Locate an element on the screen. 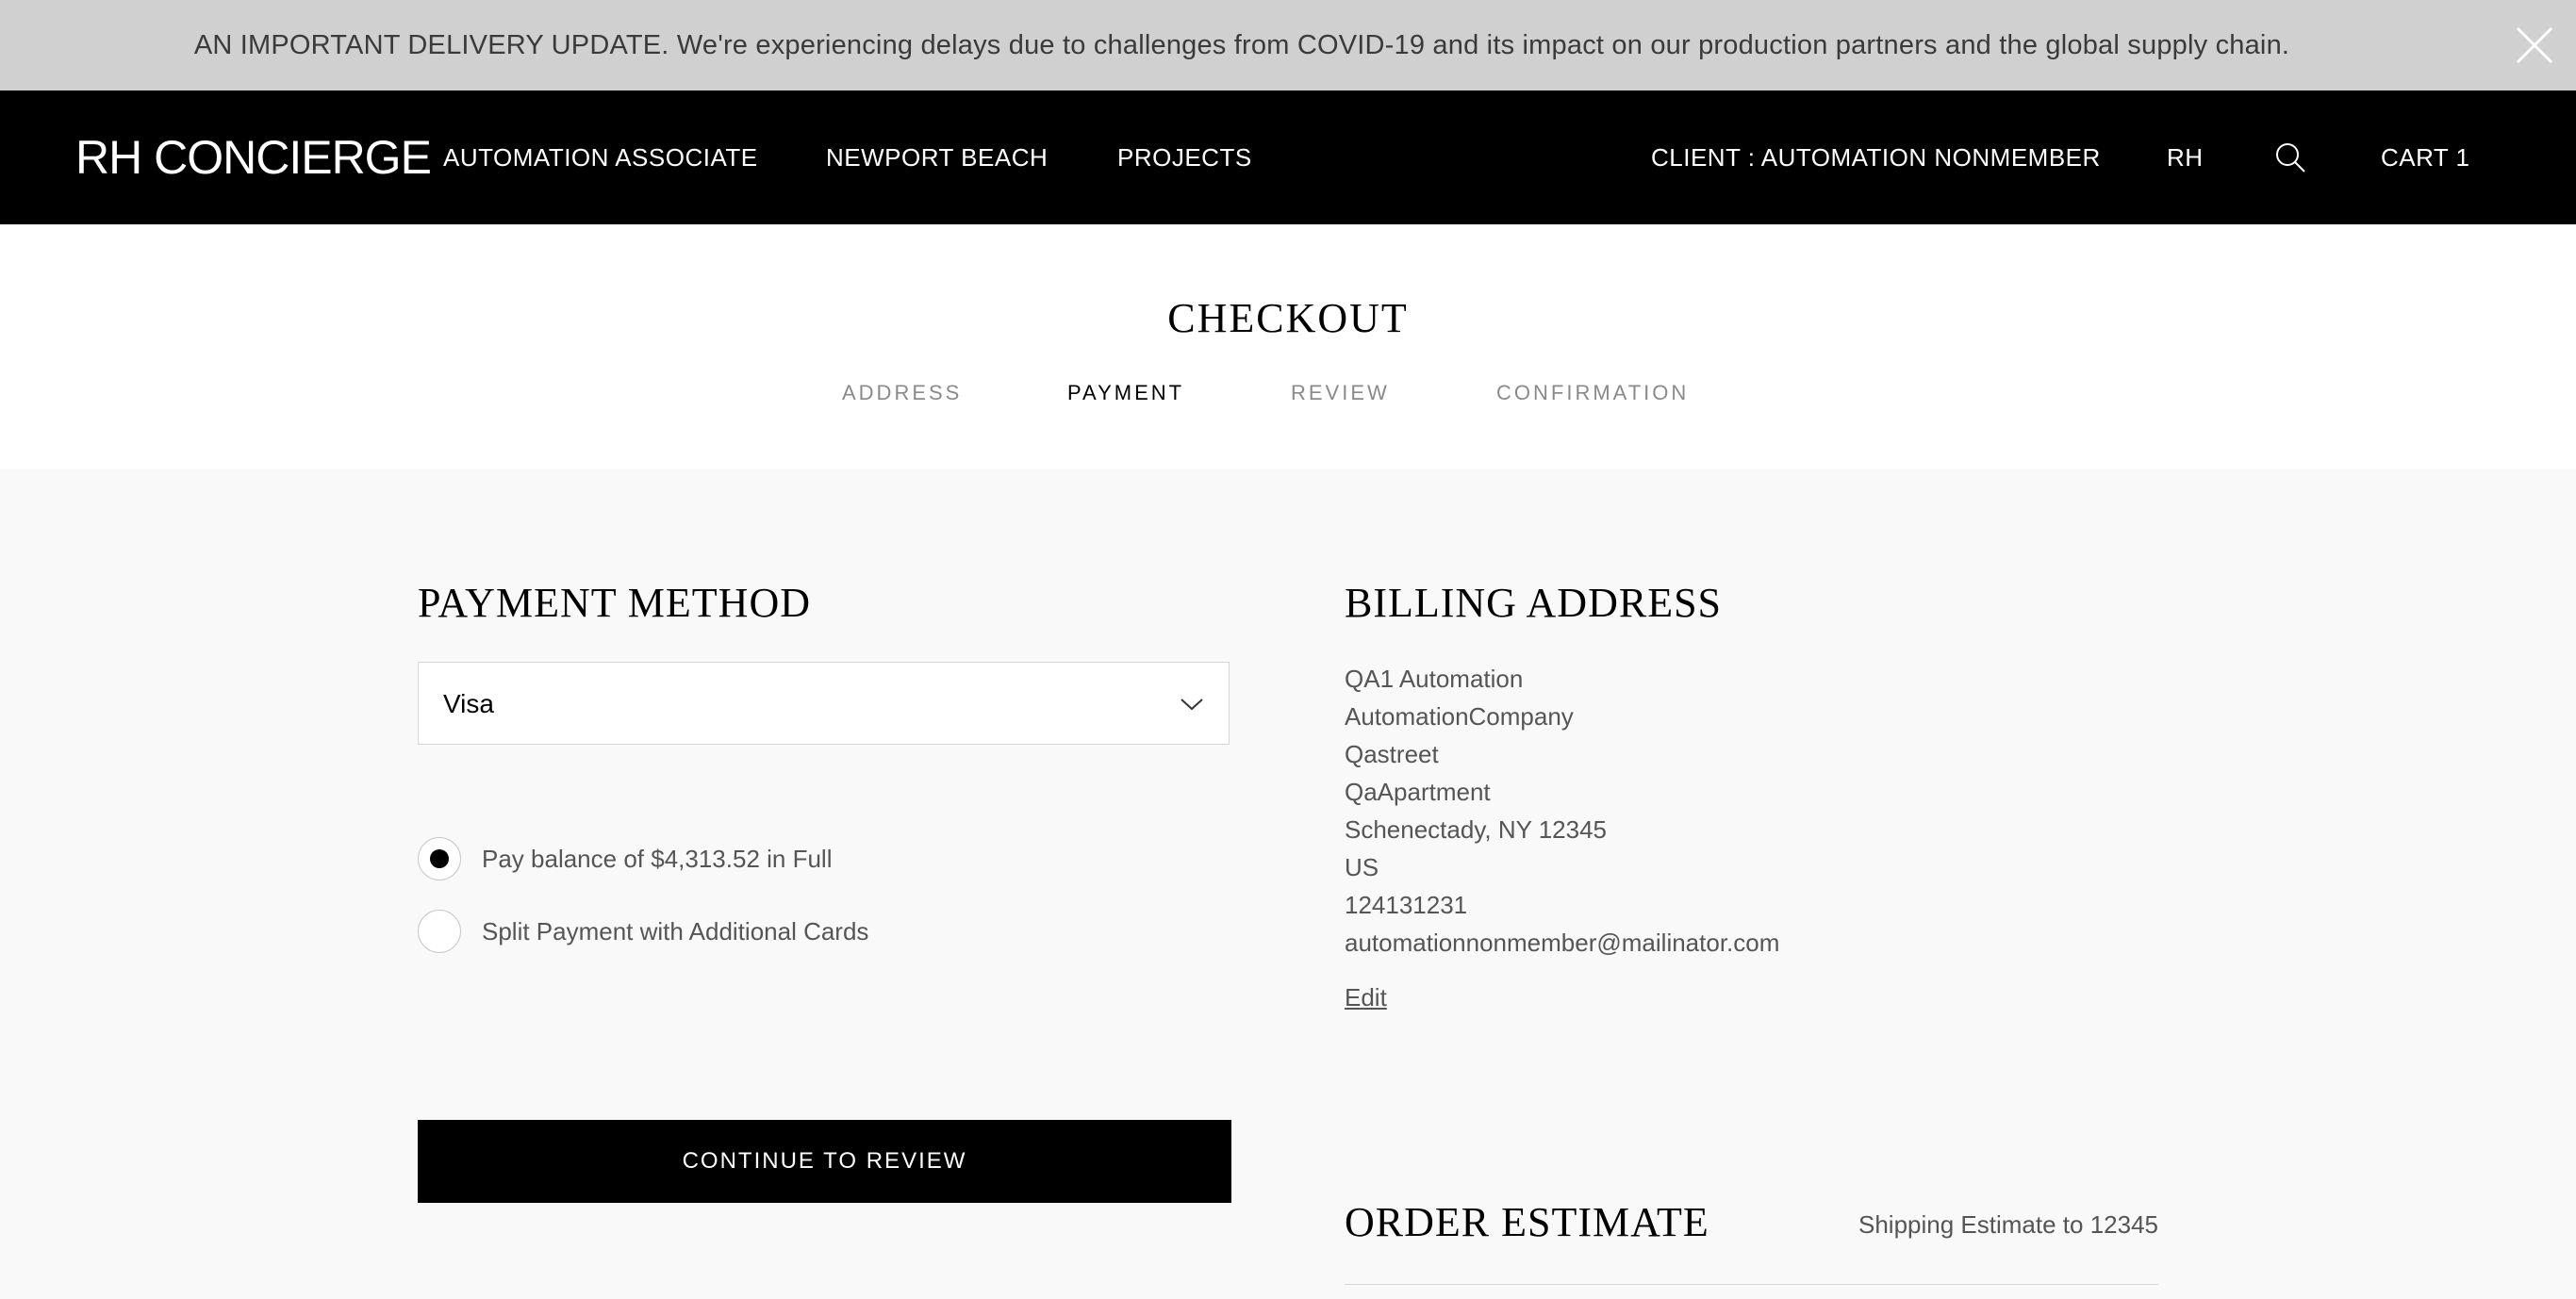  billing-street: Qastreet is located at coordinates (1392, 754).